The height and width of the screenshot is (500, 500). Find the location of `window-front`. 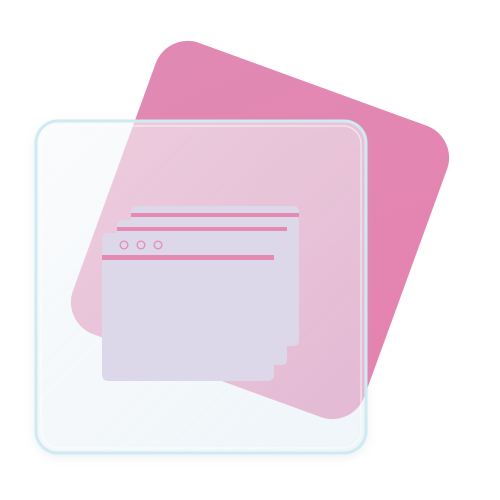

window-front is located at coordinates (188, 307).